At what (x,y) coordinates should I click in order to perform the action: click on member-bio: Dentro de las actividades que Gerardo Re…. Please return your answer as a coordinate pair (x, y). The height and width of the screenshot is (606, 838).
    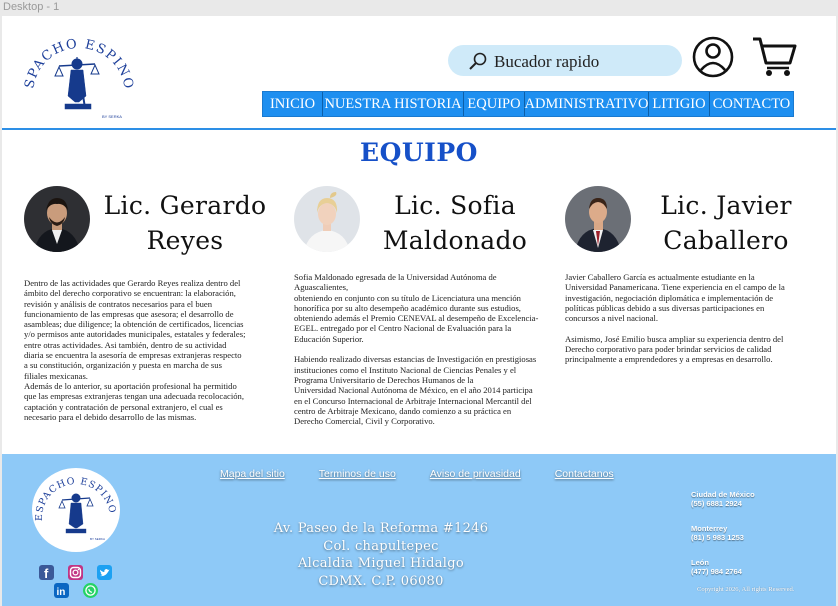
    Looking at the image, I should click on (135, 350).